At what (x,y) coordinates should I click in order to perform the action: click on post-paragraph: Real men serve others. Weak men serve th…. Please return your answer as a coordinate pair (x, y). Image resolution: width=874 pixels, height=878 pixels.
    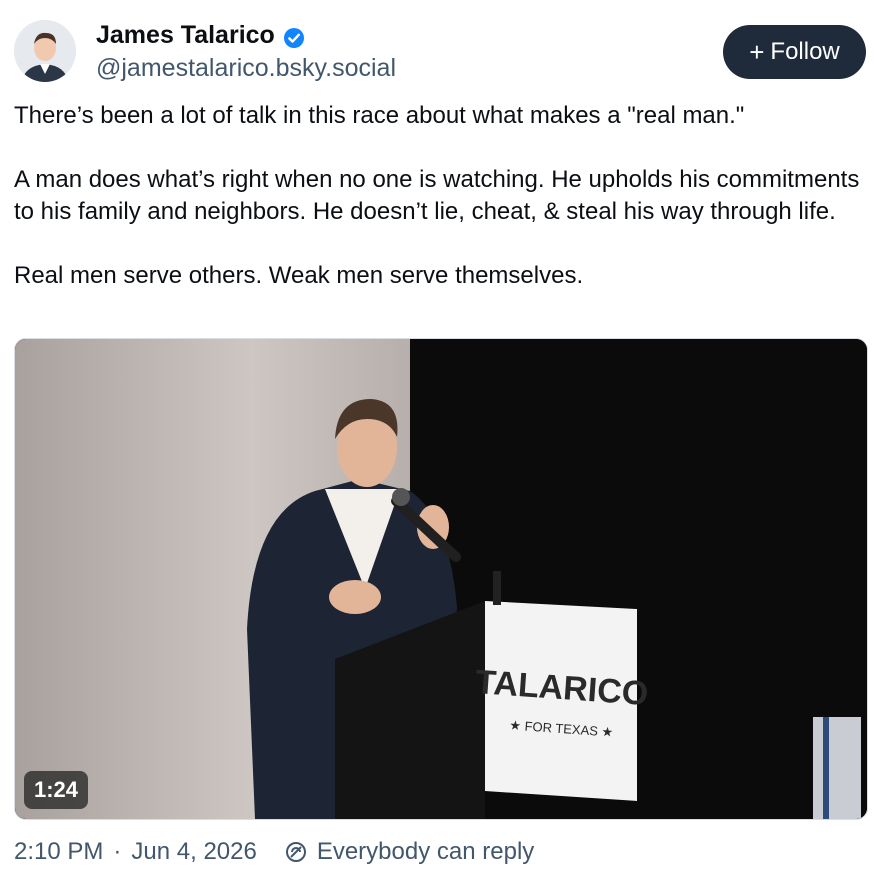
    Looking at the image, I should click on (299, 275).